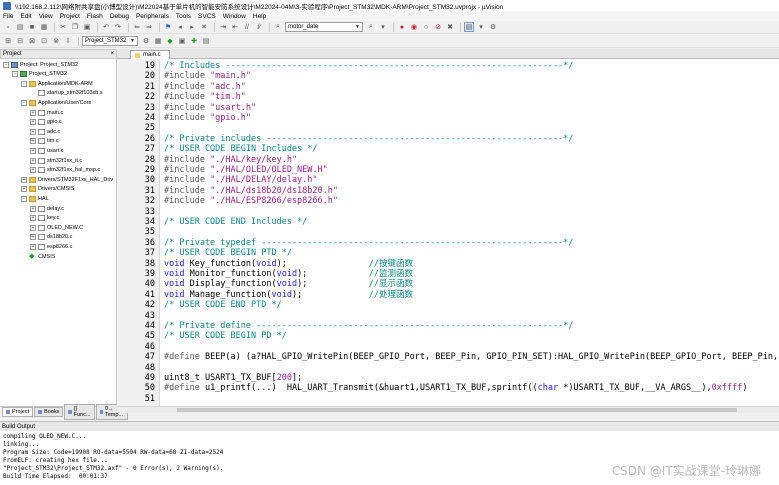  What do you see at coordinates (8, 41) in the screenshot?
I see `translate-icon: ⊞` at bounding box center [8, 41].